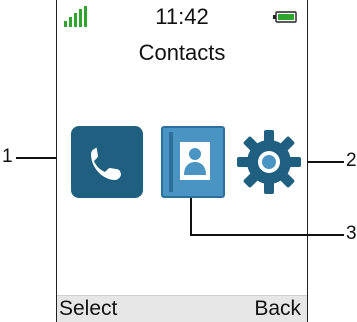 The image size is (357, 322). Describe the element at coordinates (182, 308) in the screenshot. I see `softkey-bar: Select Back` at that location.